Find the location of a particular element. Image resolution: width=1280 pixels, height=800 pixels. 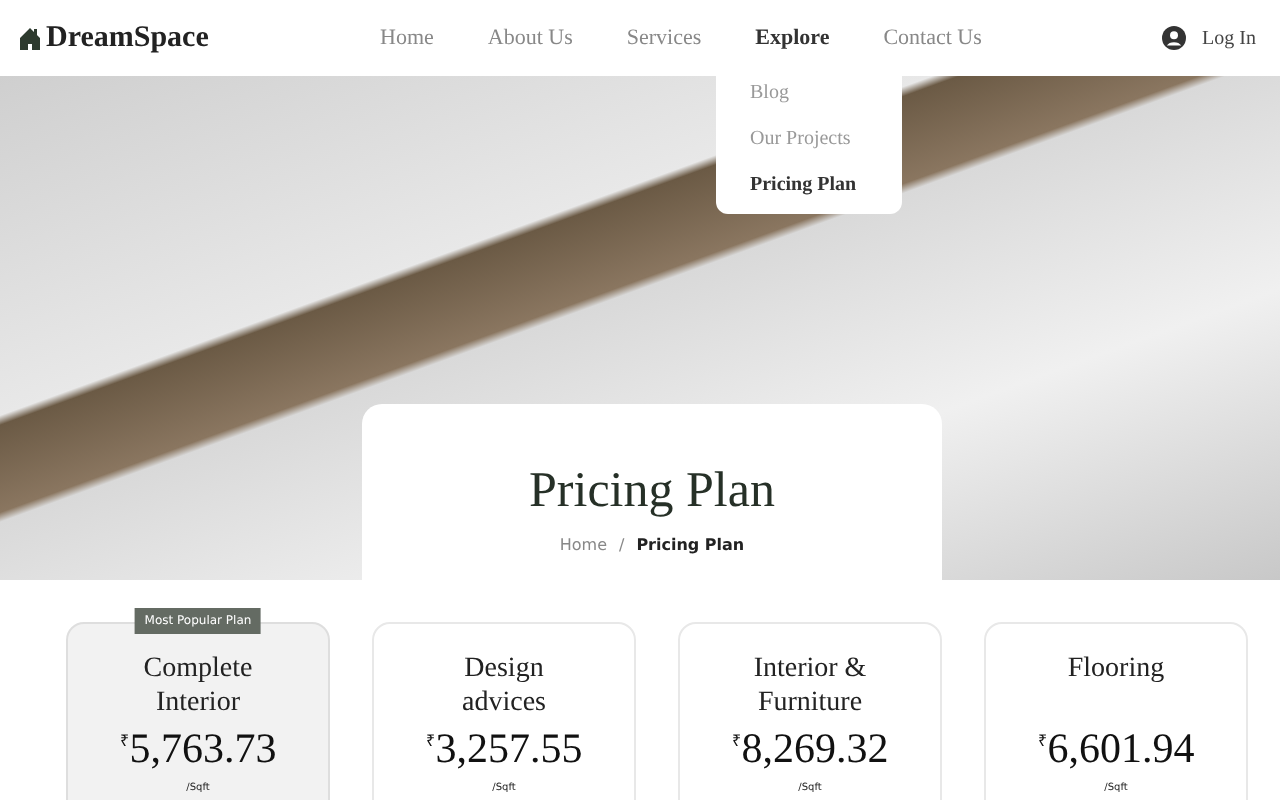

user-icon is located at coordinates (1174, 38).